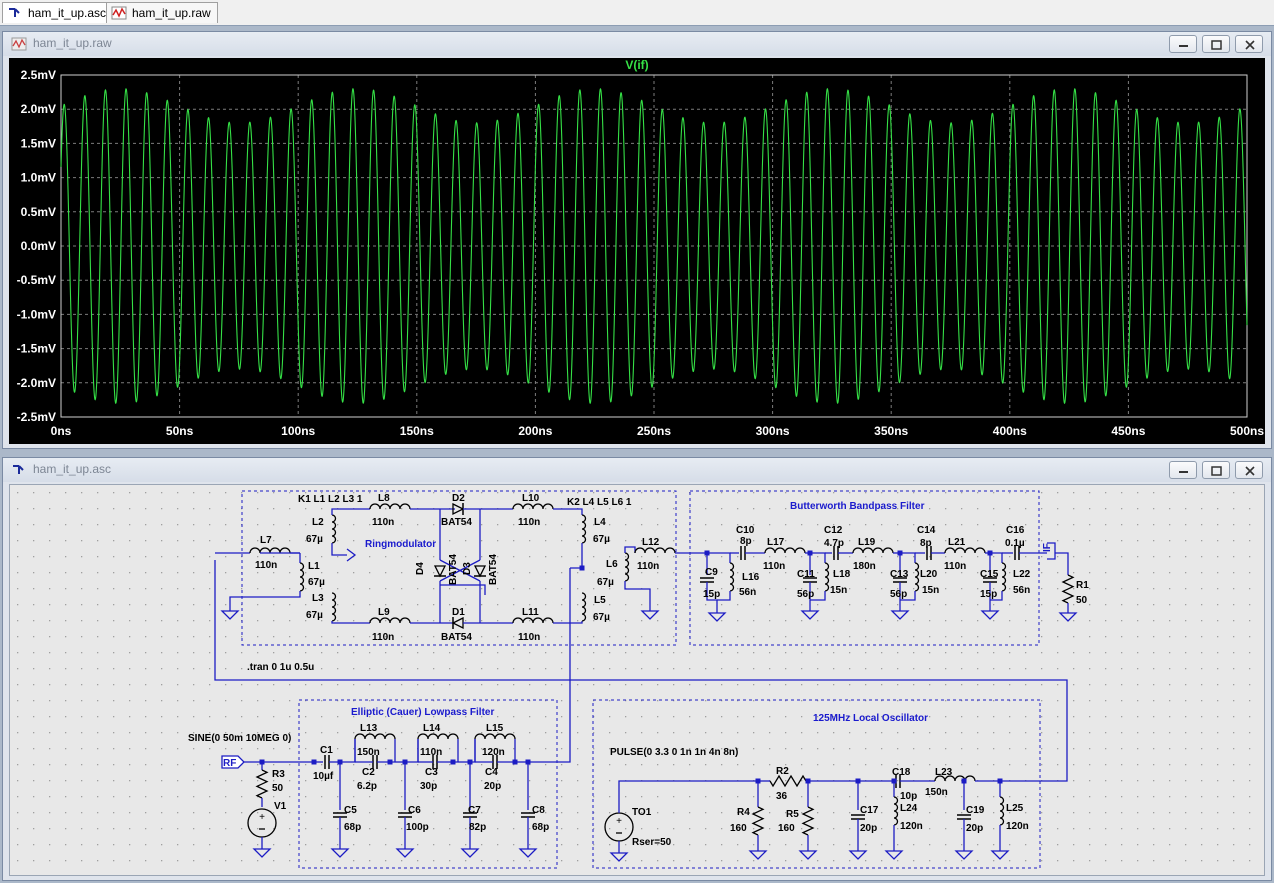 This screenshot has width=1274, height=883. I want to click on label: 10µf, so click(323, 776).